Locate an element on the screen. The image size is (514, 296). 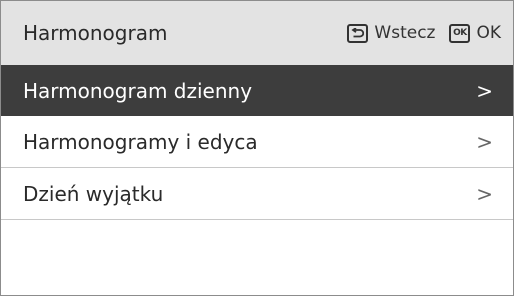
back-hint: Wstecz is located at coordinates (391, 33).